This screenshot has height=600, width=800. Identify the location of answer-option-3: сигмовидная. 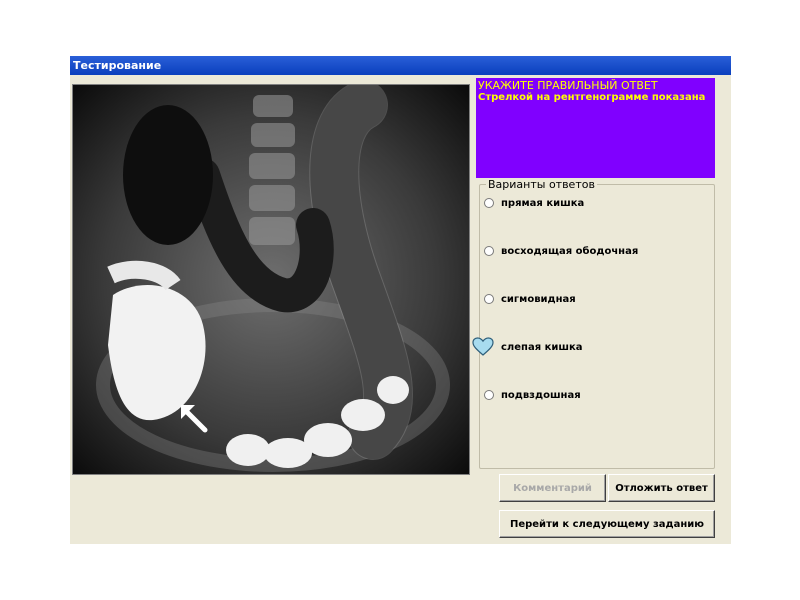
(530, 299).